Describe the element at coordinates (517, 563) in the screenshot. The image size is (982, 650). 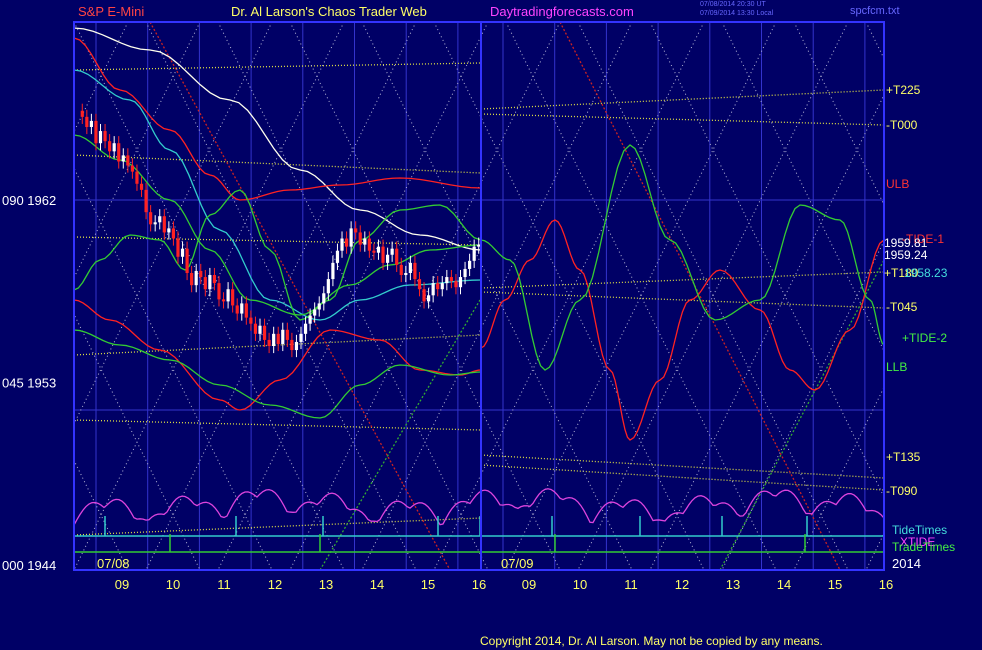
I see `date-label: 07/09` at that location.